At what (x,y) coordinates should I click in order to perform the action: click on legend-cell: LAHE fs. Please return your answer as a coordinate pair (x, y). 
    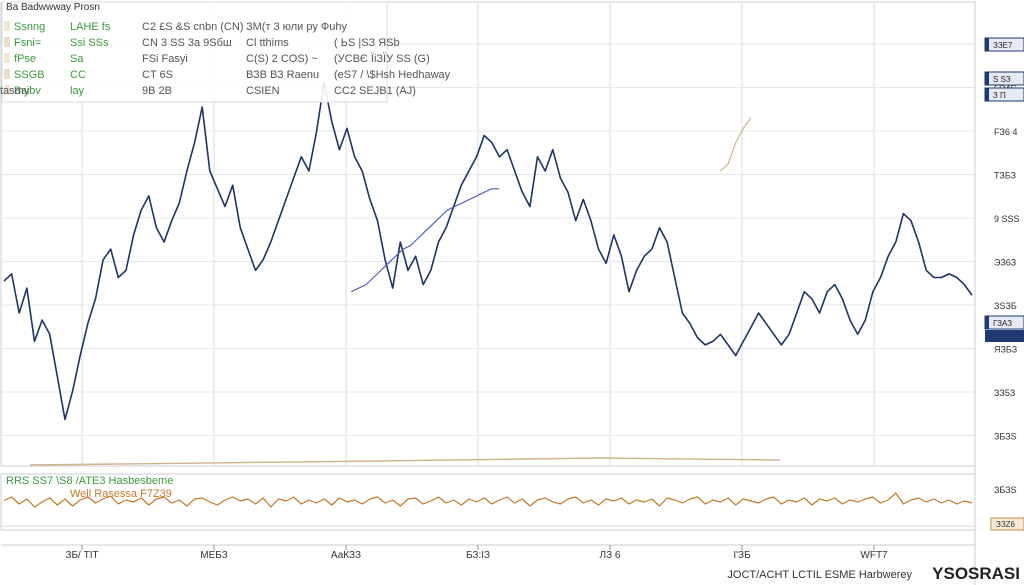
    Looking at the image, I should click on (90, 27).